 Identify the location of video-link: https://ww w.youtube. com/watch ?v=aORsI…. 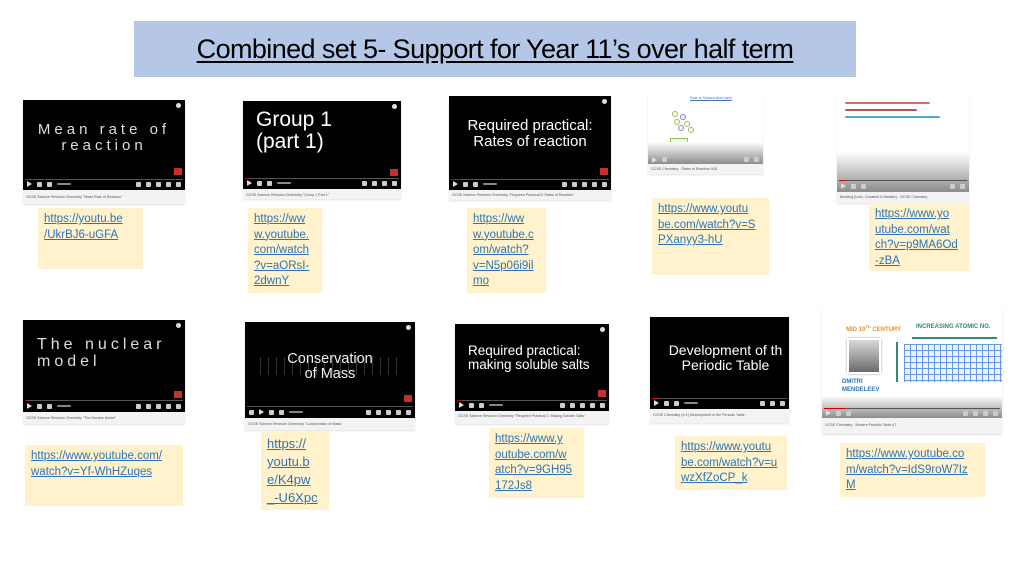
(285, 251).